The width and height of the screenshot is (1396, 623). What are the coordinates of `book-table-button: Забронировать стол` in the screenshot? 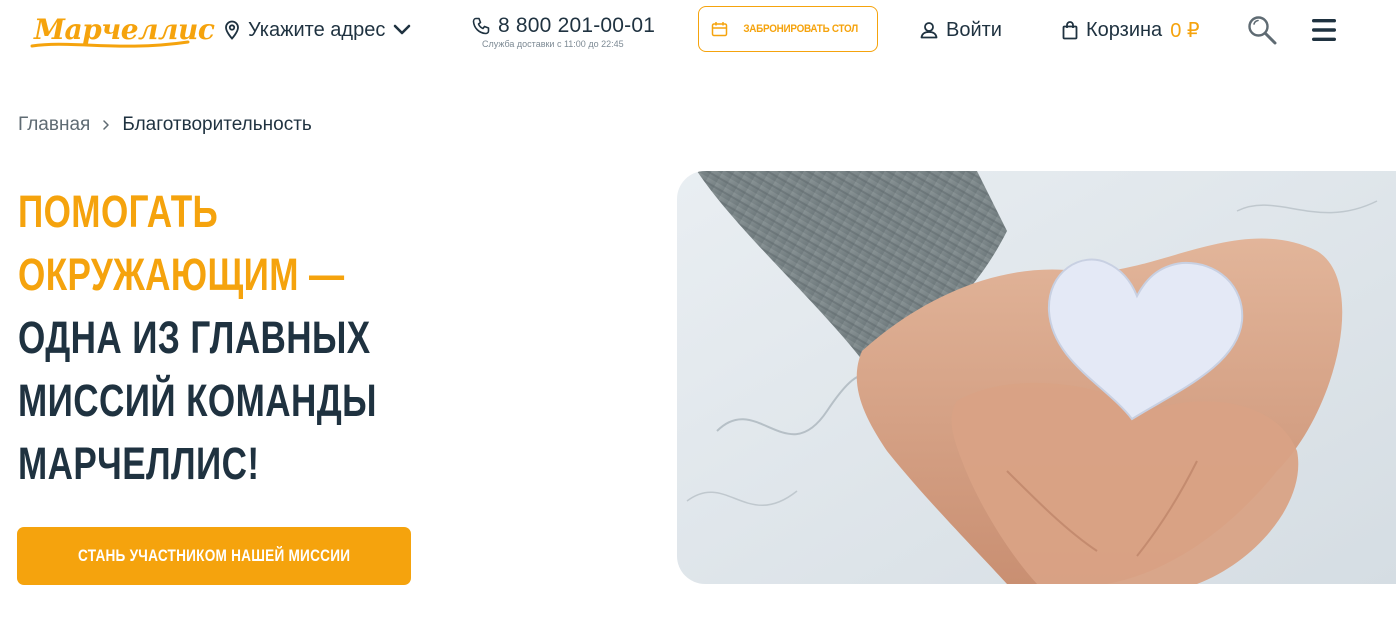 It's located at (788, 29).